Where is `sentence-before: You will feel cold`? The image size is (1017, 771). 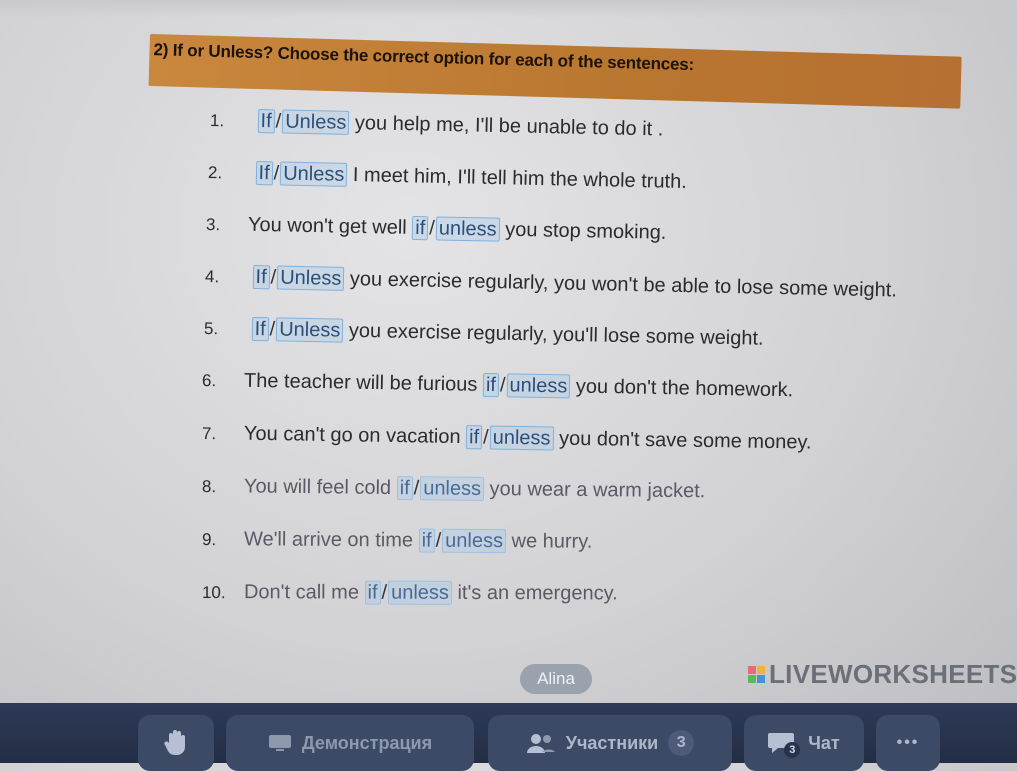 sentence-before: You will feel cold is located at coordinates (317, 487).